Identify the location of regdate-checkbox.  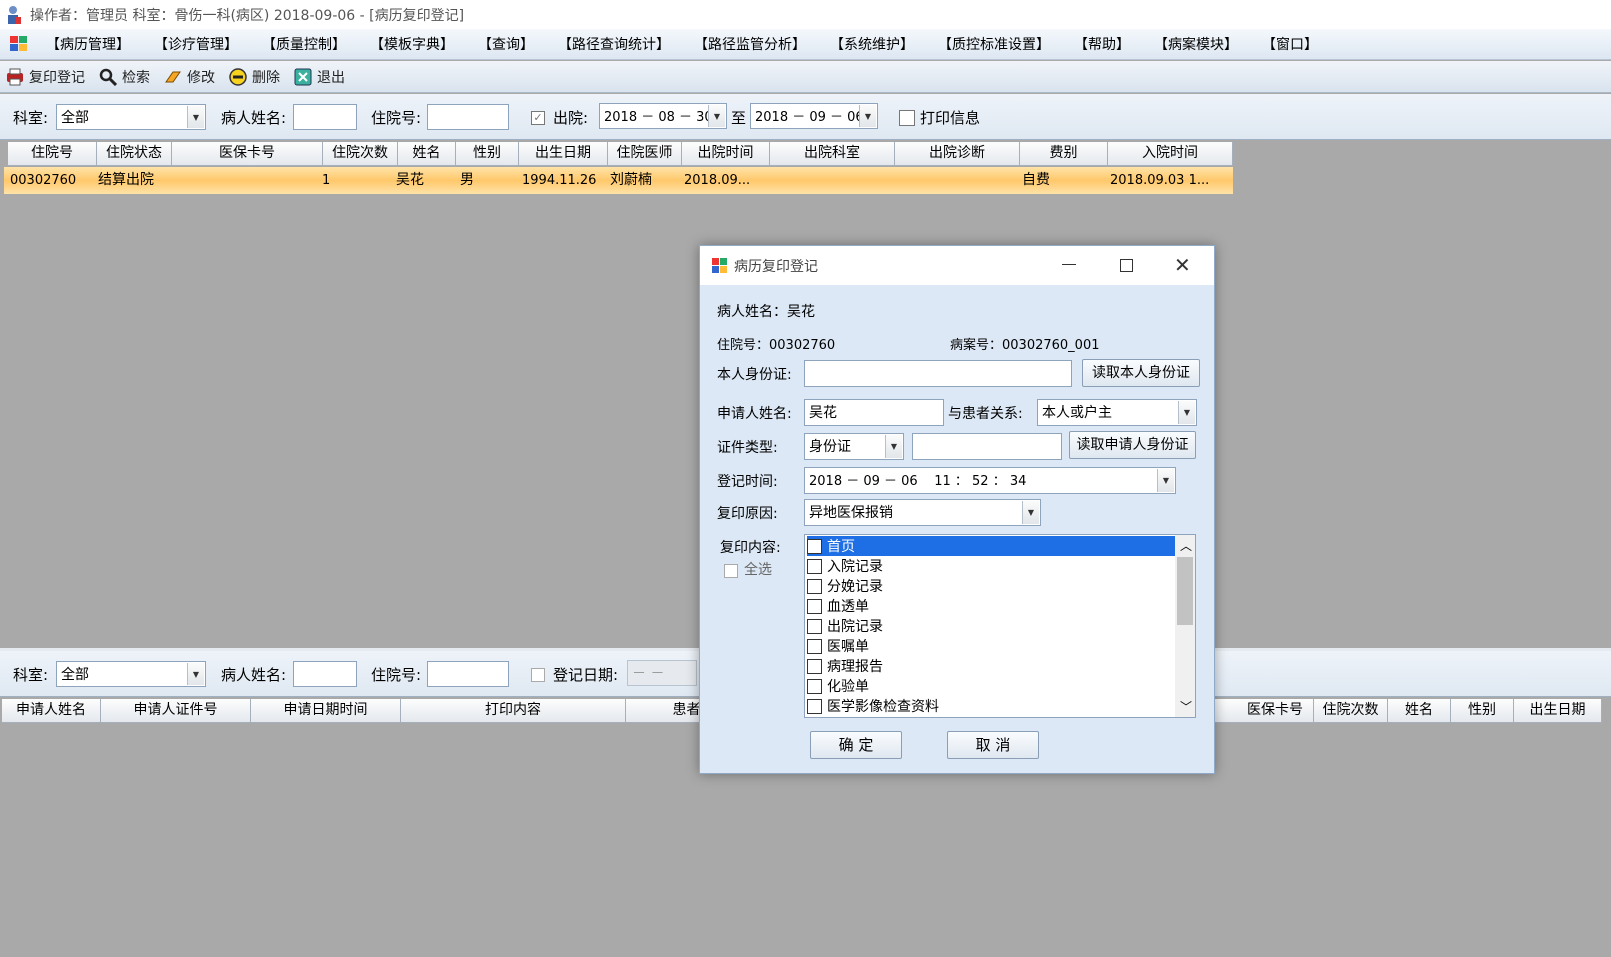
(538, 675).